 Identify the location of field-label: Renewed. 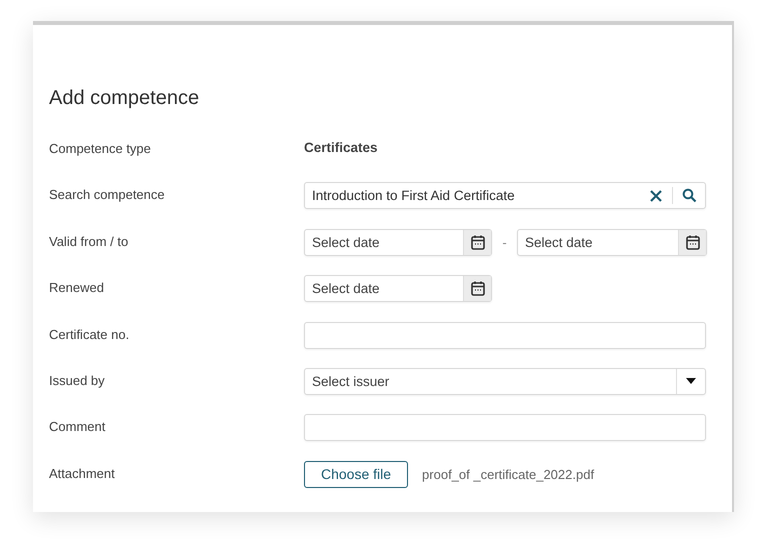
(77, 287).